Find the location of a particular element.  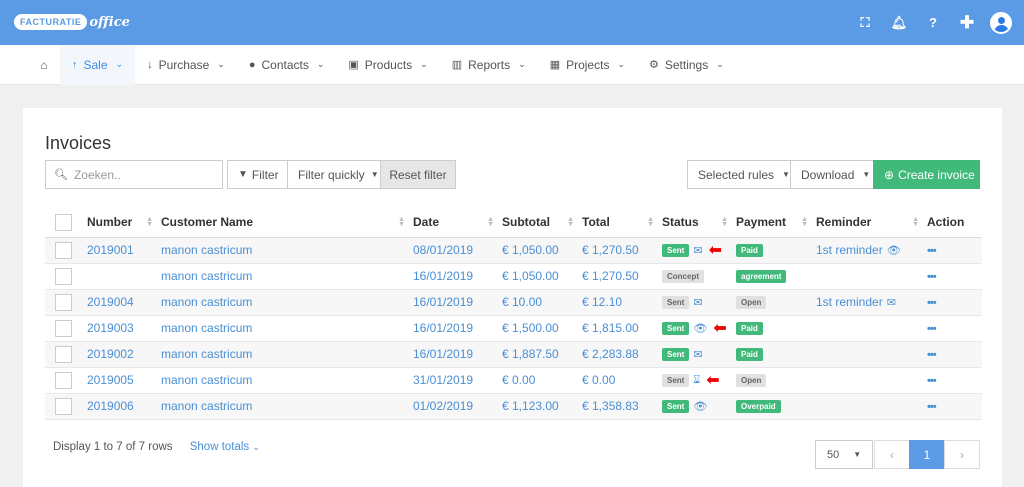

invoice-number is located at coordinates (124, 276).